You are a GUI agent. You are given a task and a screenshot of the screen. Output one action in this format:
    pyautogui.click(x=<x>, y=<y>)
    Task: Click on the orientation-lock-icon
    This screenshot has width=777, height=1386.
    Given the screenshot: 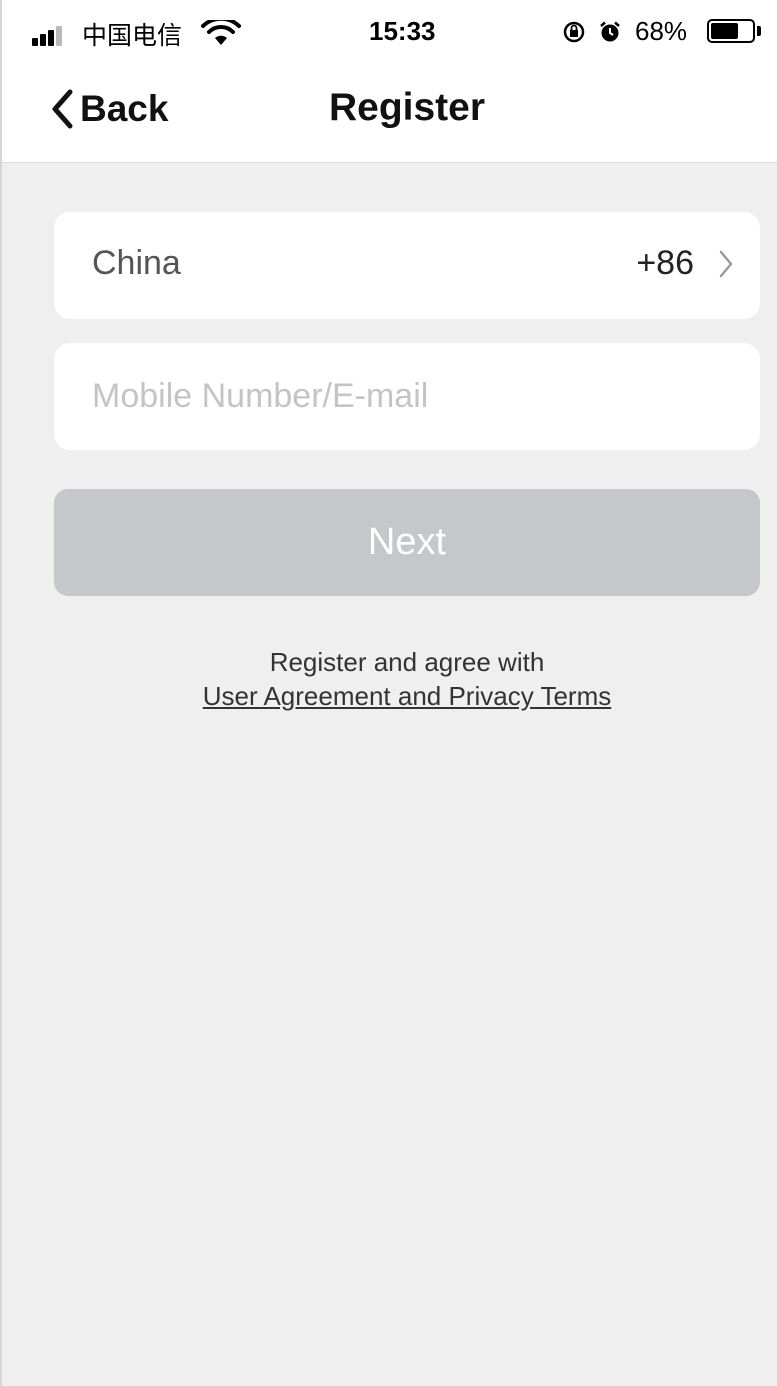 What is the action you would take?
    pyautogui.click(x=574, y=31)
    